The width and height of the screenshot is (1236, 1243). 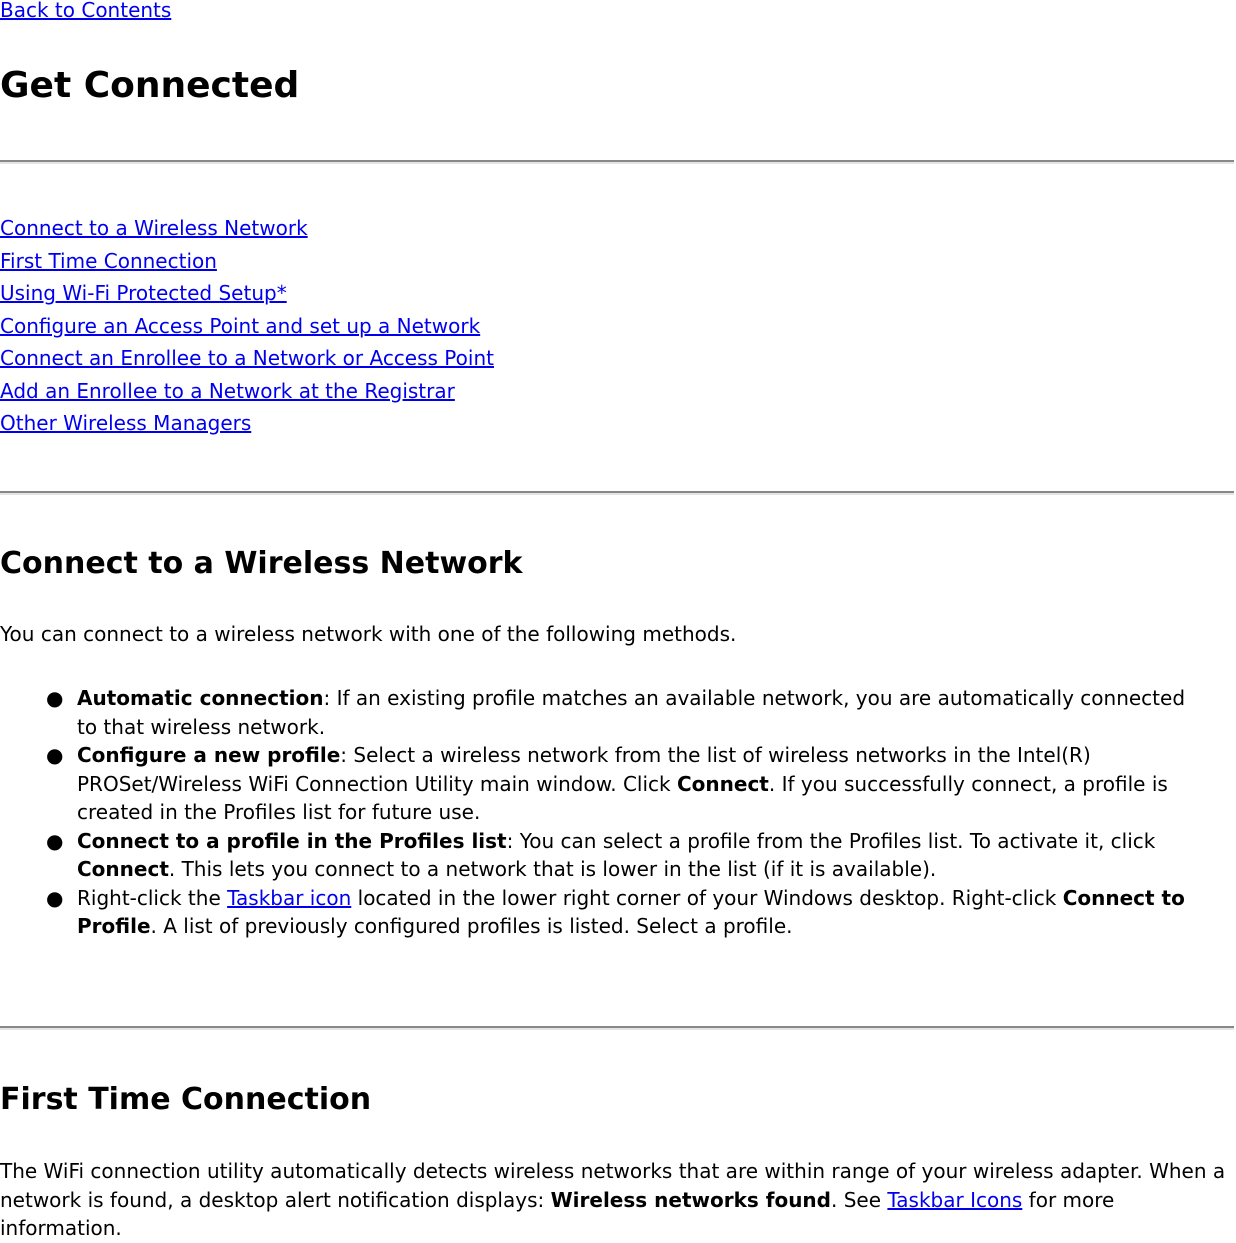 What do you see at coordinates (85, 11) in the screenshot?
I see `back-to-contents-link: Back to Contents` at bounding box center [85, 11].